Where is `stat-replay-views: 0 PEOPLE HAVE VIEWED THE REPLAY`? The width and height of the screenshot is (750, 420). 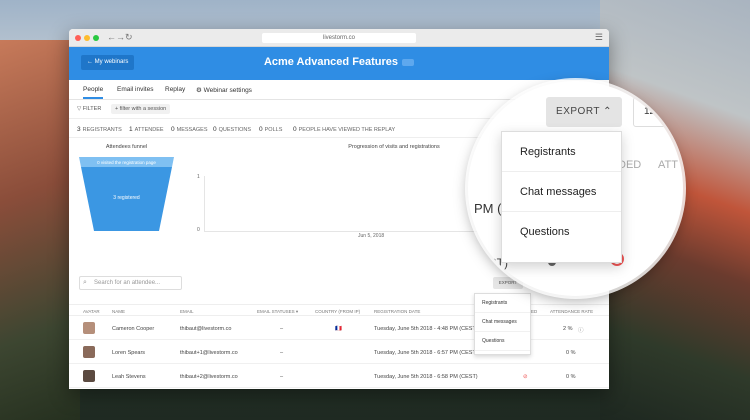 stat-replay-views: 0 PEOPLE HAVE VIEWED THE REPLAY is located at coordinates (344, 129).